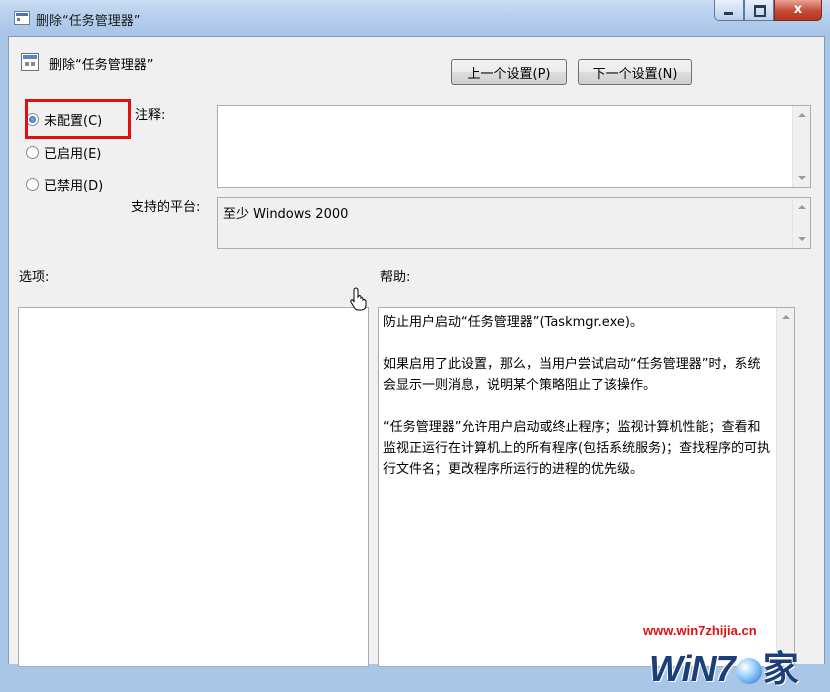  I want to click on policy-window-icon, so click(22, 18).